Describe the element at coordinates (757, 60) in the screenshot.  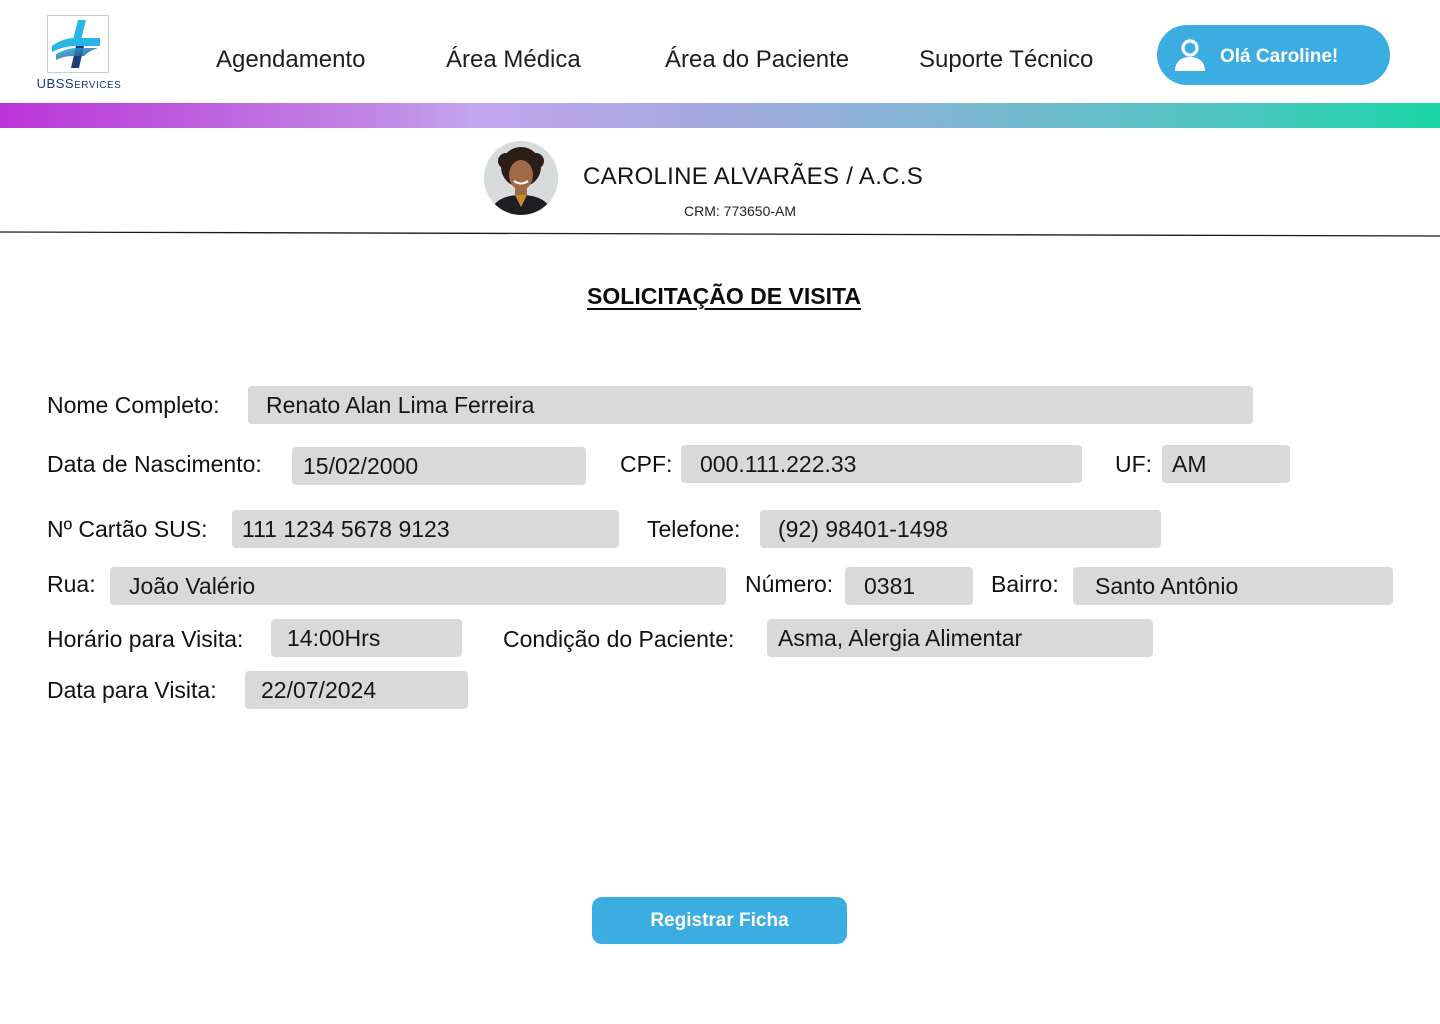
I see `nav-area-do-paciente: Área do Paciente` at that location.